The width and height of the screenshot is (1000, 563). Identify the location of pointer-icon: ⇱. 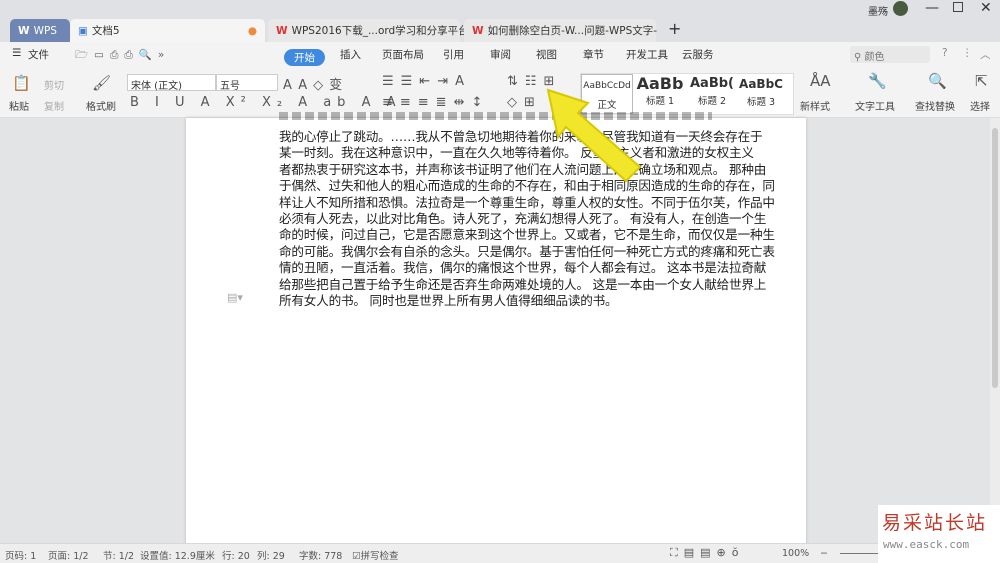
(981, 81).